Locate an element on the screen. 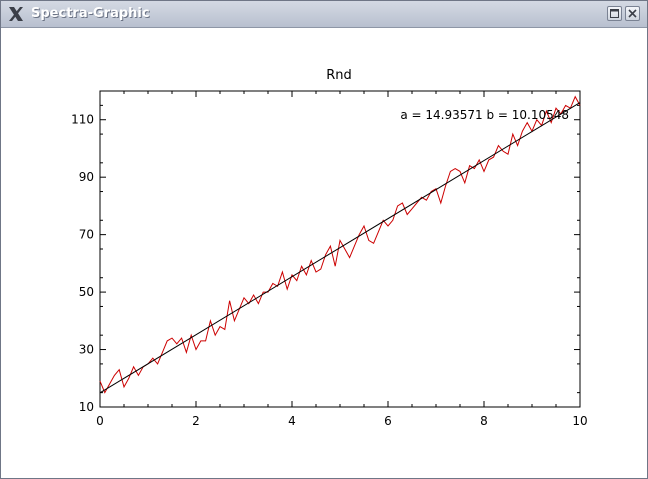  x-tick-label: 4 is located at coordinates (292, 421).